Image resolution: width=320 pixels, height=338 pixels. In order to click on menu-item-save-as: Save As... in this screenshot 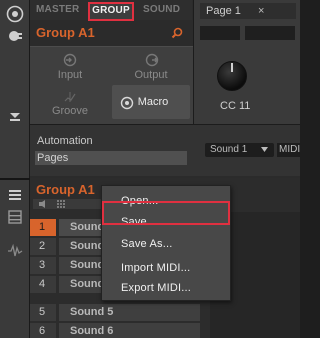, I will do `click(147, 244)`.